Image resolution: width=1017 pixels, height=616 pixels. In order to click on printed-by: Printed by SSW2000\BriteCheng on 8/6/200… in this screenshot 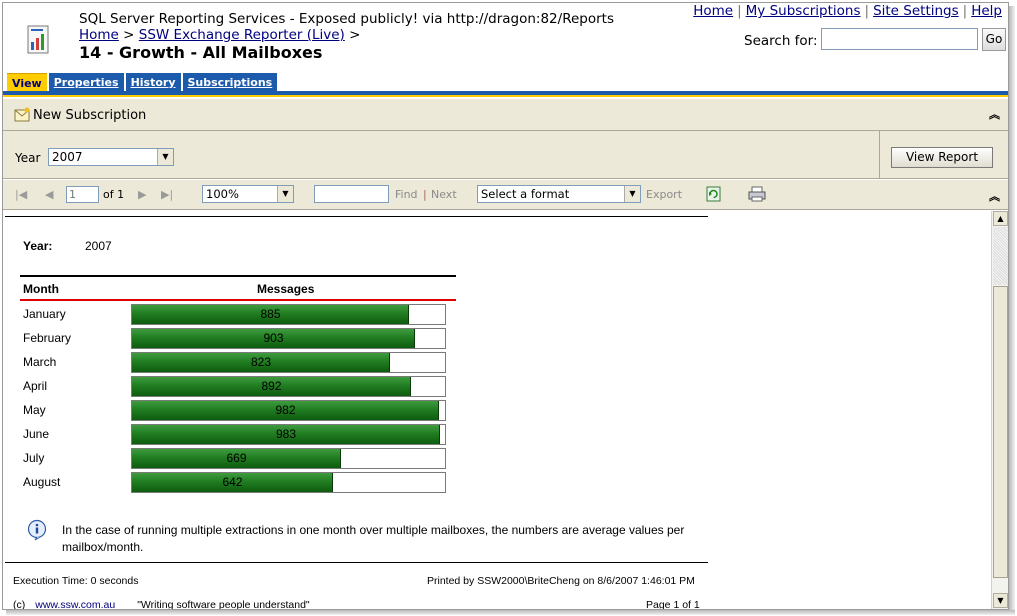, I will do `click(561, 581)`.